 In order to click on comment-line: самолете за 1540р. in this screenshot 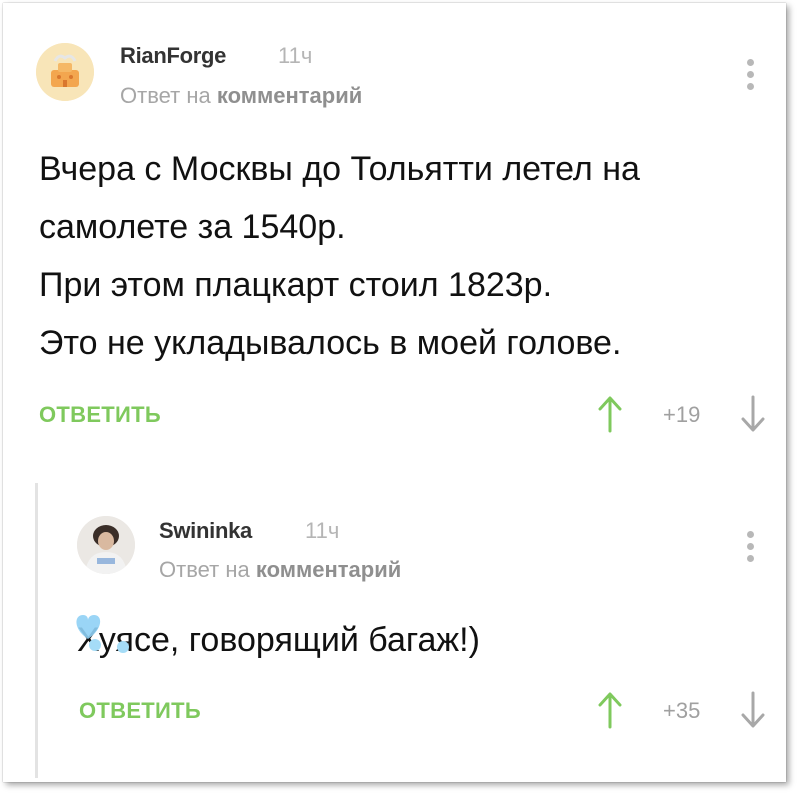, I will do `click(192, 227)`.